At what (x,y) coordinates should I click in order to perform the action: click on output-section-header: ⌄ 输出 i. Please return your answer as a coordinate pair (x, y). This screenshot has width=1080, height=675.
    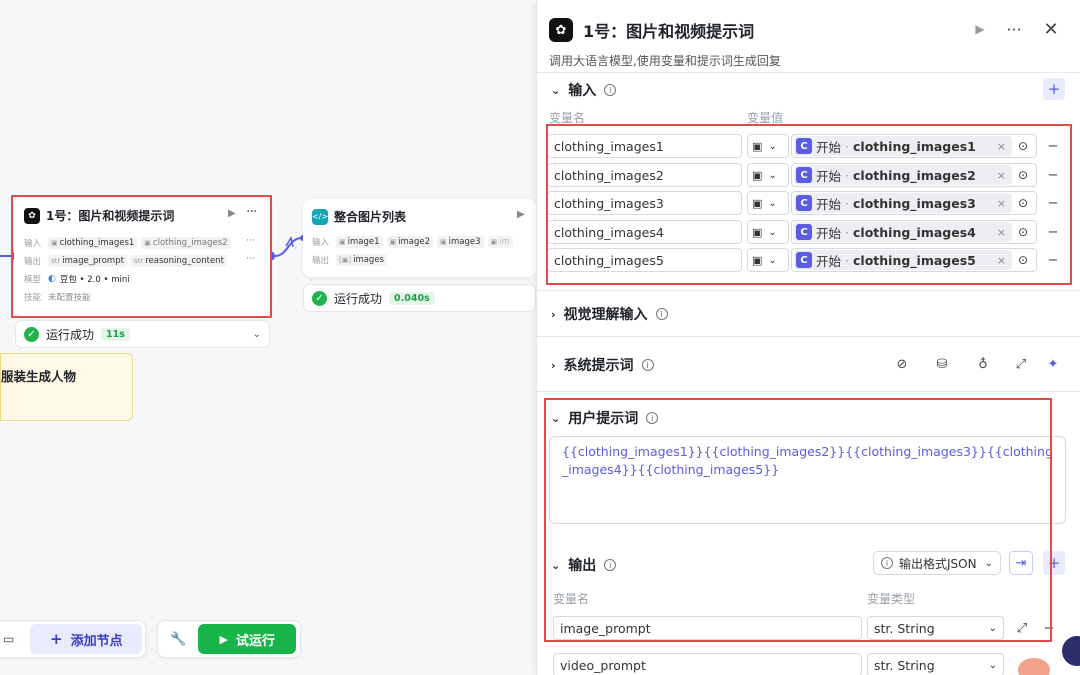
    Looking at the image, I should click on (584, 565).